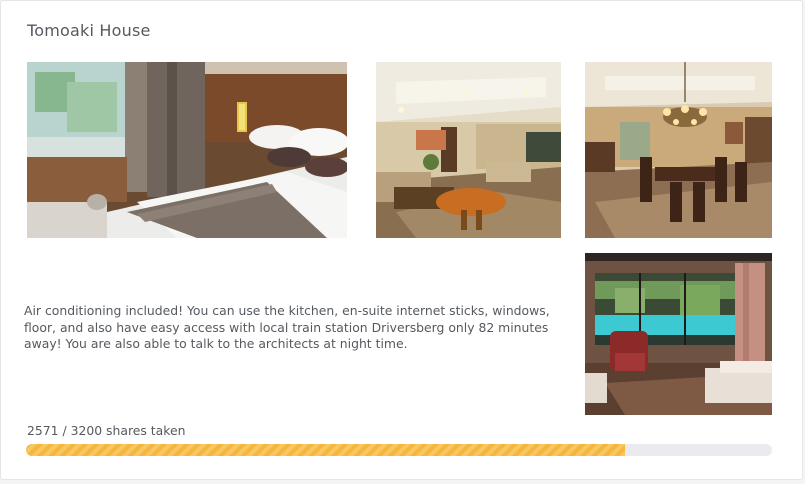  I want to click on dining-room-photo, so click(678, 150).